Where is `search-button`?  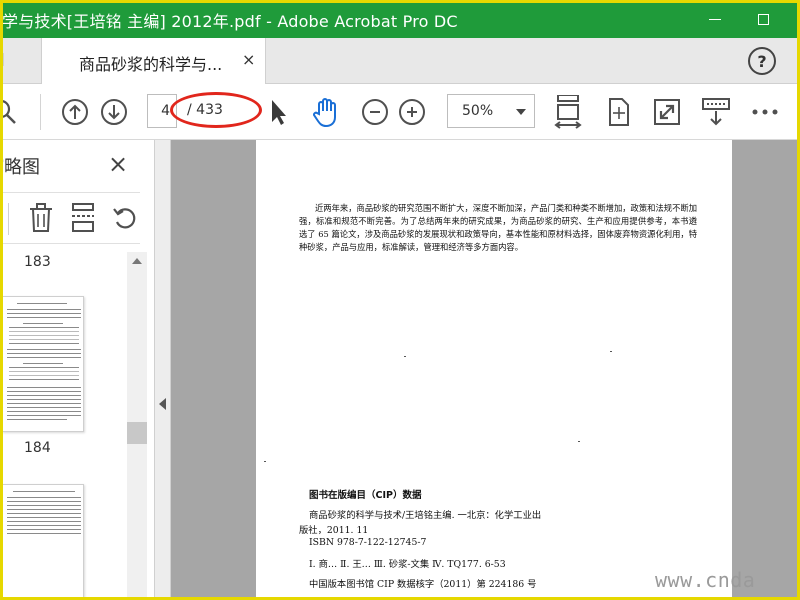
search-button is located at coordinates (11, 112).